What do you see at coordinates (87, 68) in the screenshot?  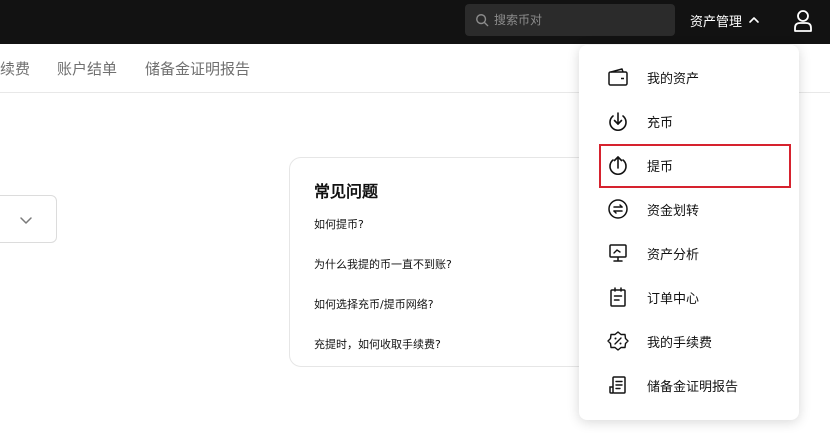 I see `tab-account-statement: 账户结单` at bounding box center [87, 68].